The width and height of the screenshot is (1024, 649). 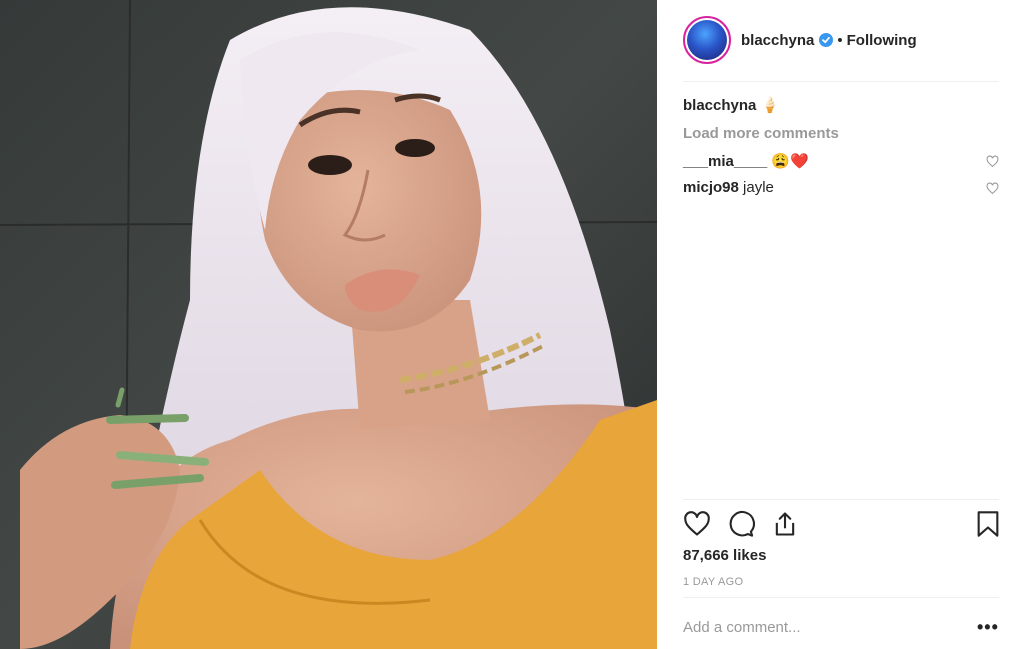 What do you see at coordinates (988, 627) in the screenshot?
I see `more-options-button: •••` at bounding box center [988, 627].